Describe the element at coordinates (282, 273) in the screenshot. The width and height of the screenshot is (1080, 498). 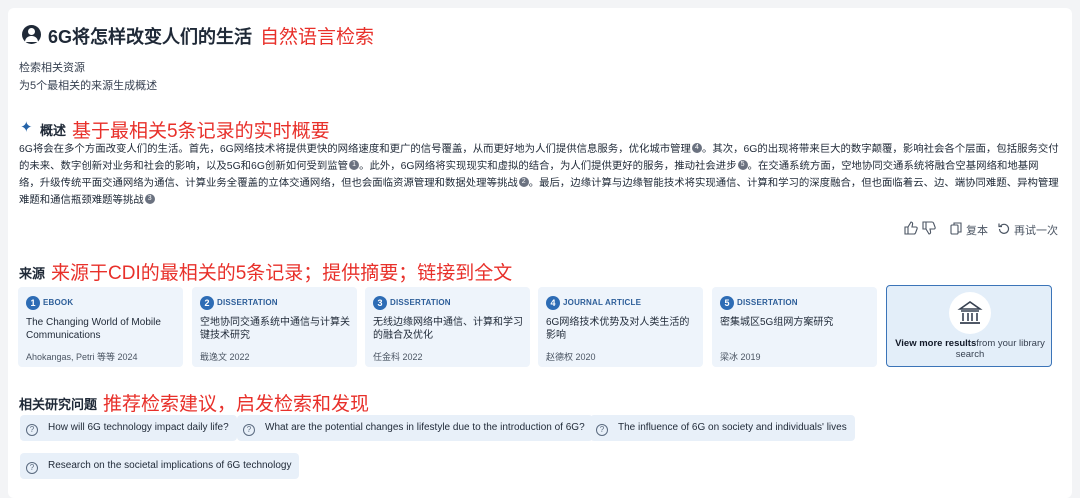
I see `annotation-sources: 来源于CDI的最相关的5条记录；提供摘要；链接到全文` at that location.